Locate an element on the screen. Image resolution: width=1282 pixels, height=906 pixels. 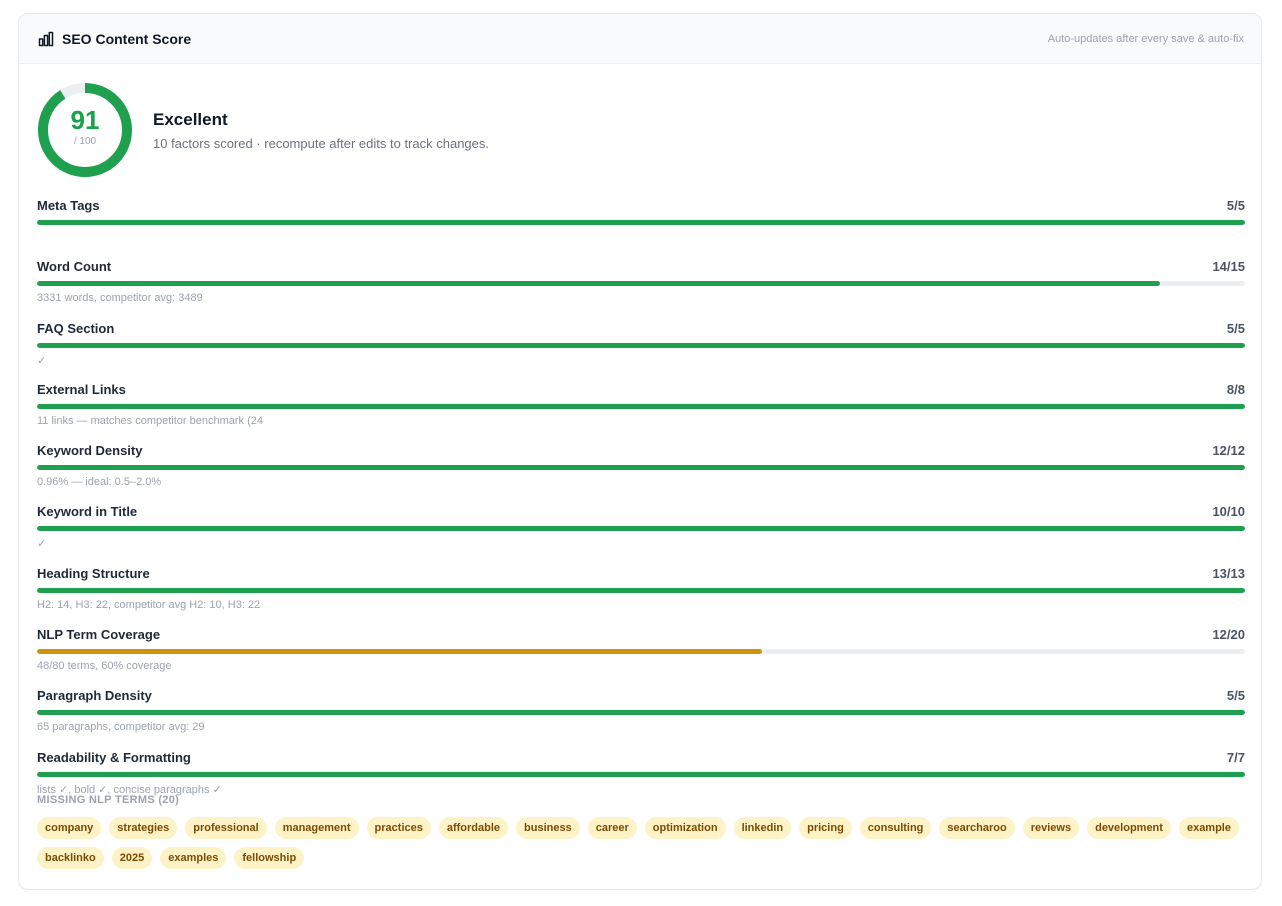
factor-head: Readability & Formatting 7/7 is located at coordinates (641, 758).